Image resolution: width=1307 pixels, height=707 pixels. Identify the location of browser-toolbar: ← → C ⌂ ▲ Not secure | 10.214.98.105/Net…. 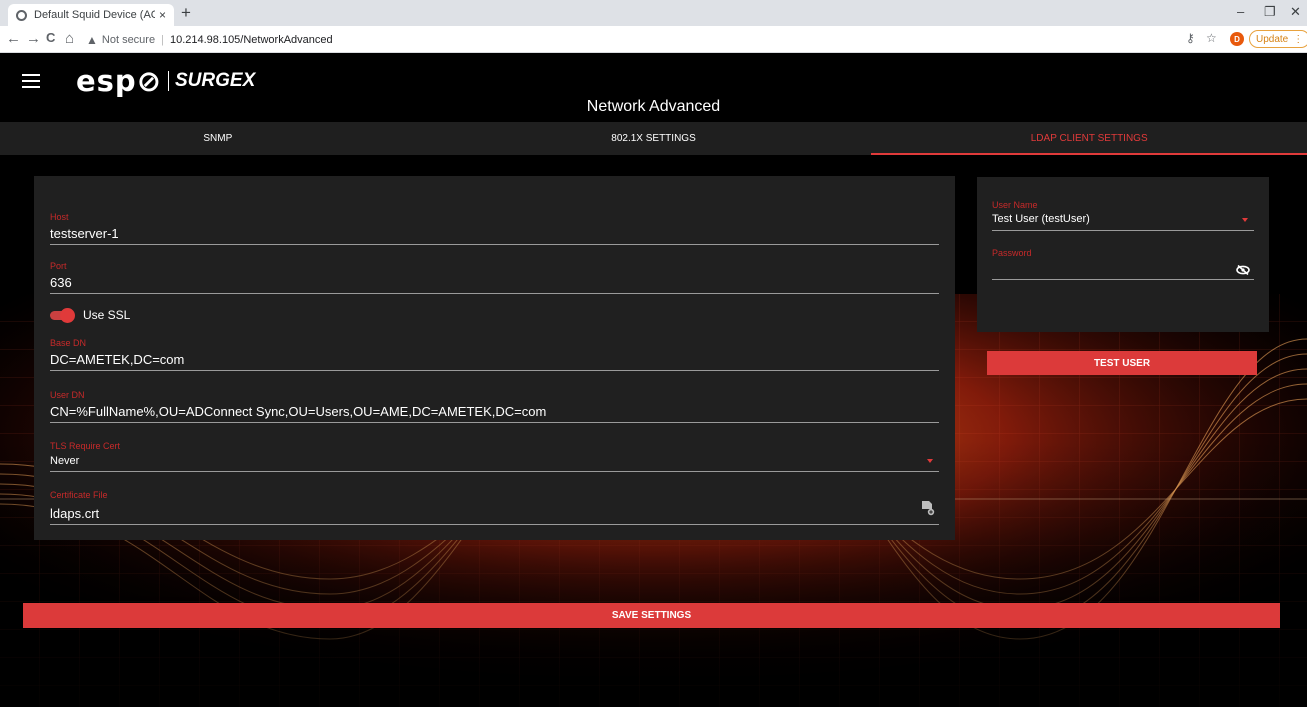
(653, 39).